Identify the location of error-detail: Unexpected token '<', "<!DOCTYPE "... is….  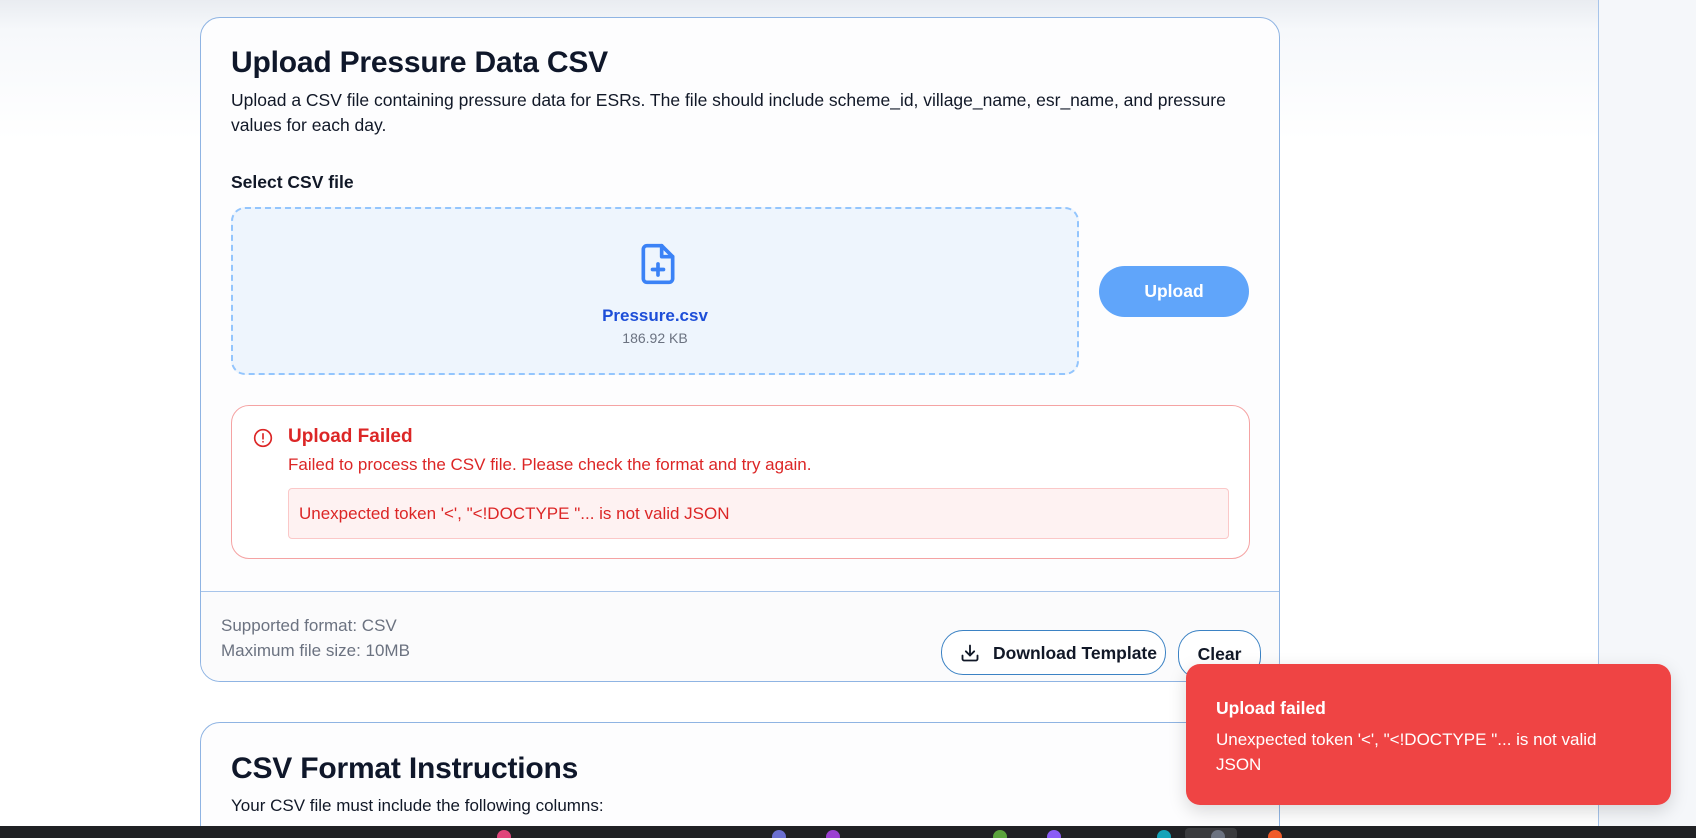
(758, 513).